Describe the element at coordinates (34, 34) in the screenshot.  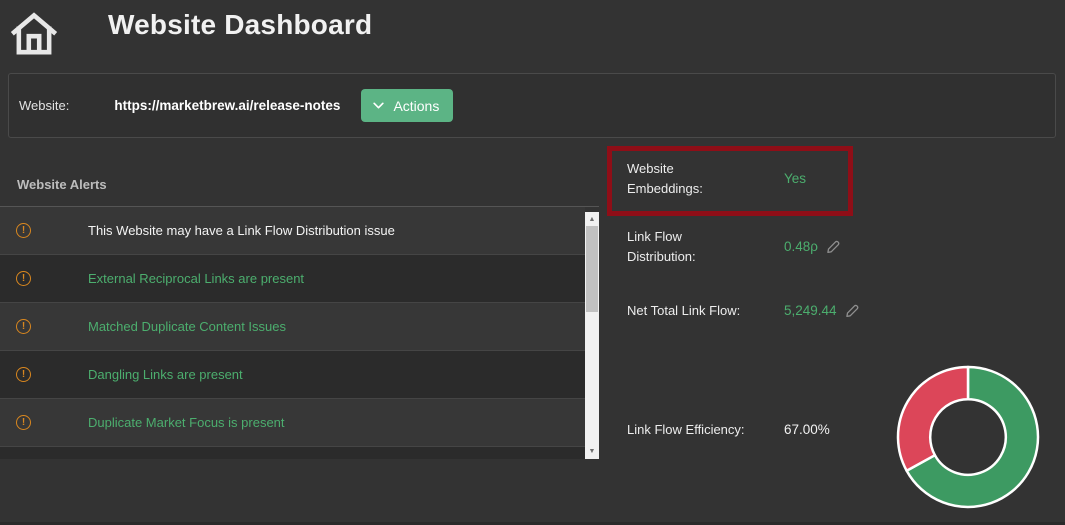
I see `home-icon` at that location.